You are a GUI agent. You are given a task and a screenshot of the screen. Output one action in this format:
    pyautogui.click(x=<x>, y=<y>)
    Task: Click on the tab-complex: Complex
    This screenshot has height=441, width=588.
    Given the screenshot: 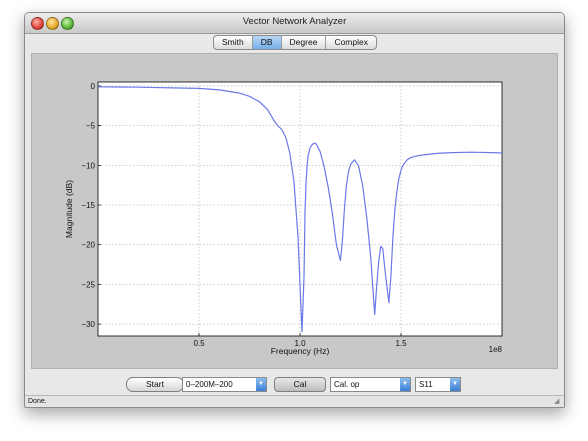 What is the action you would take?
    pyautogui.click(x=351, y=42)
    